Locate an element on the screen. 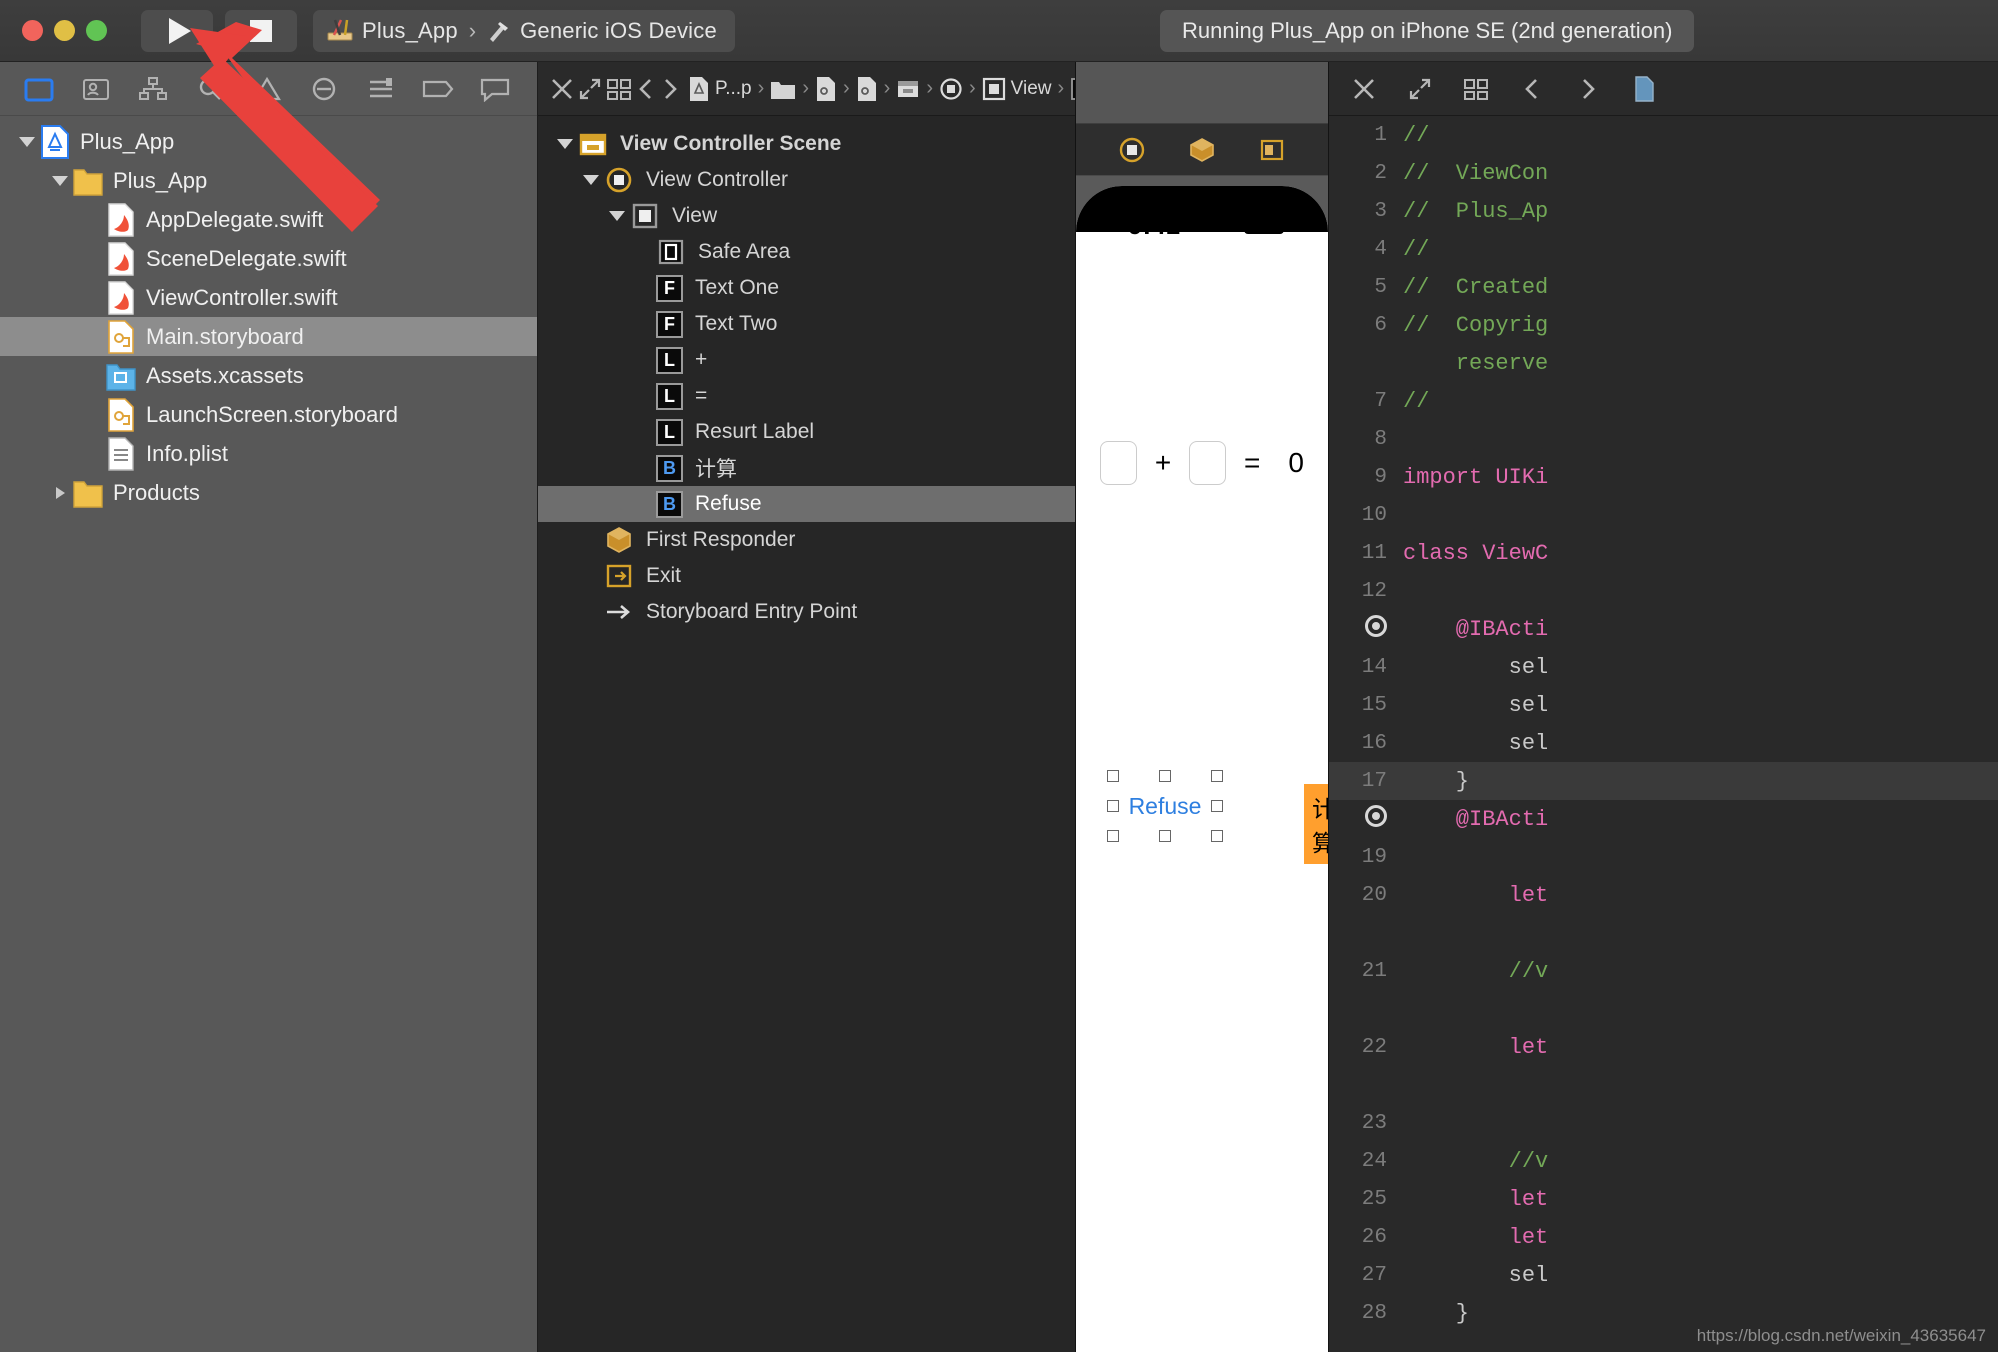 This screenshot has width=1998, height=1352. code-line: 1 // is located at coordinates (1663, 135).